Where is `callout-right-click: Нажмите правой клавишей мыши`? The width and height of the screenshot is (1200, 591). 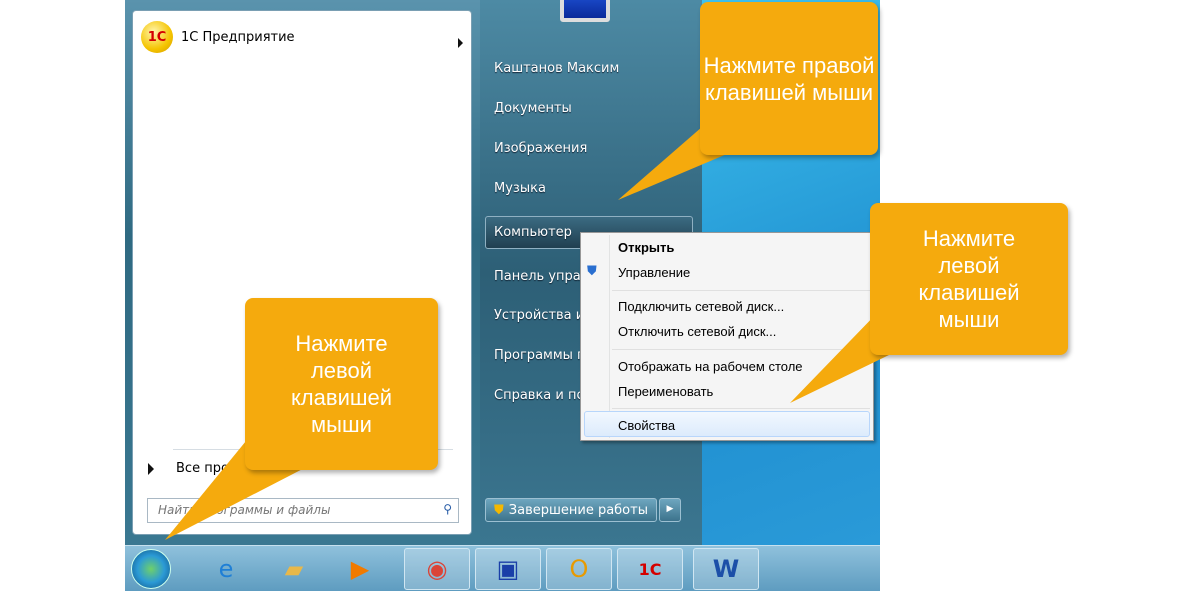 callout-right-click: Нажмите правой клавишей мыши is located at coordinates (789, 78).